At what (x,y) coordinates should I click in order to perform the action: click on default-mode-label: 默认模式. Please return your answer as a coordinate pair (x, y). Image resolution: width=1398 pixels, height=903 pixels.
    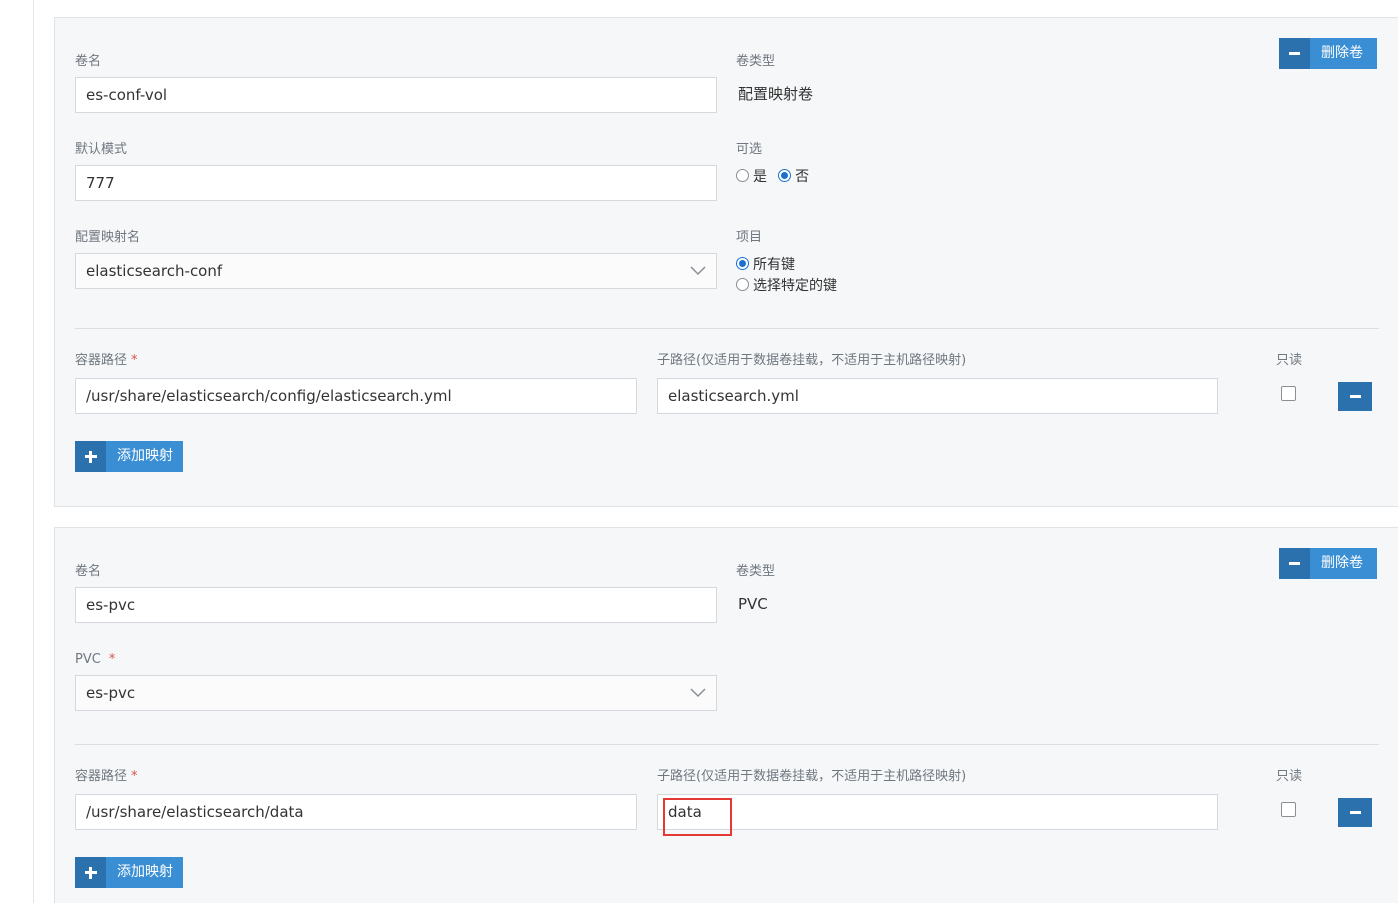
    Looking at the image, I should click on (101, 149).